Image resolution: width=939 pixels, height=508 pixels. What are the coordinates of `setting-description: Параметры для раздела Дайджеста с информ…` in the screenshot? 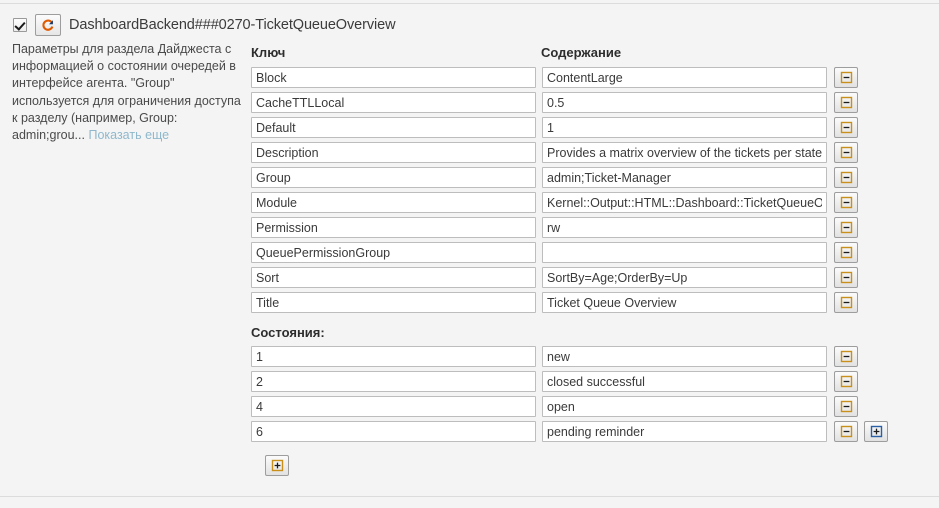 It's located at (128, 92).